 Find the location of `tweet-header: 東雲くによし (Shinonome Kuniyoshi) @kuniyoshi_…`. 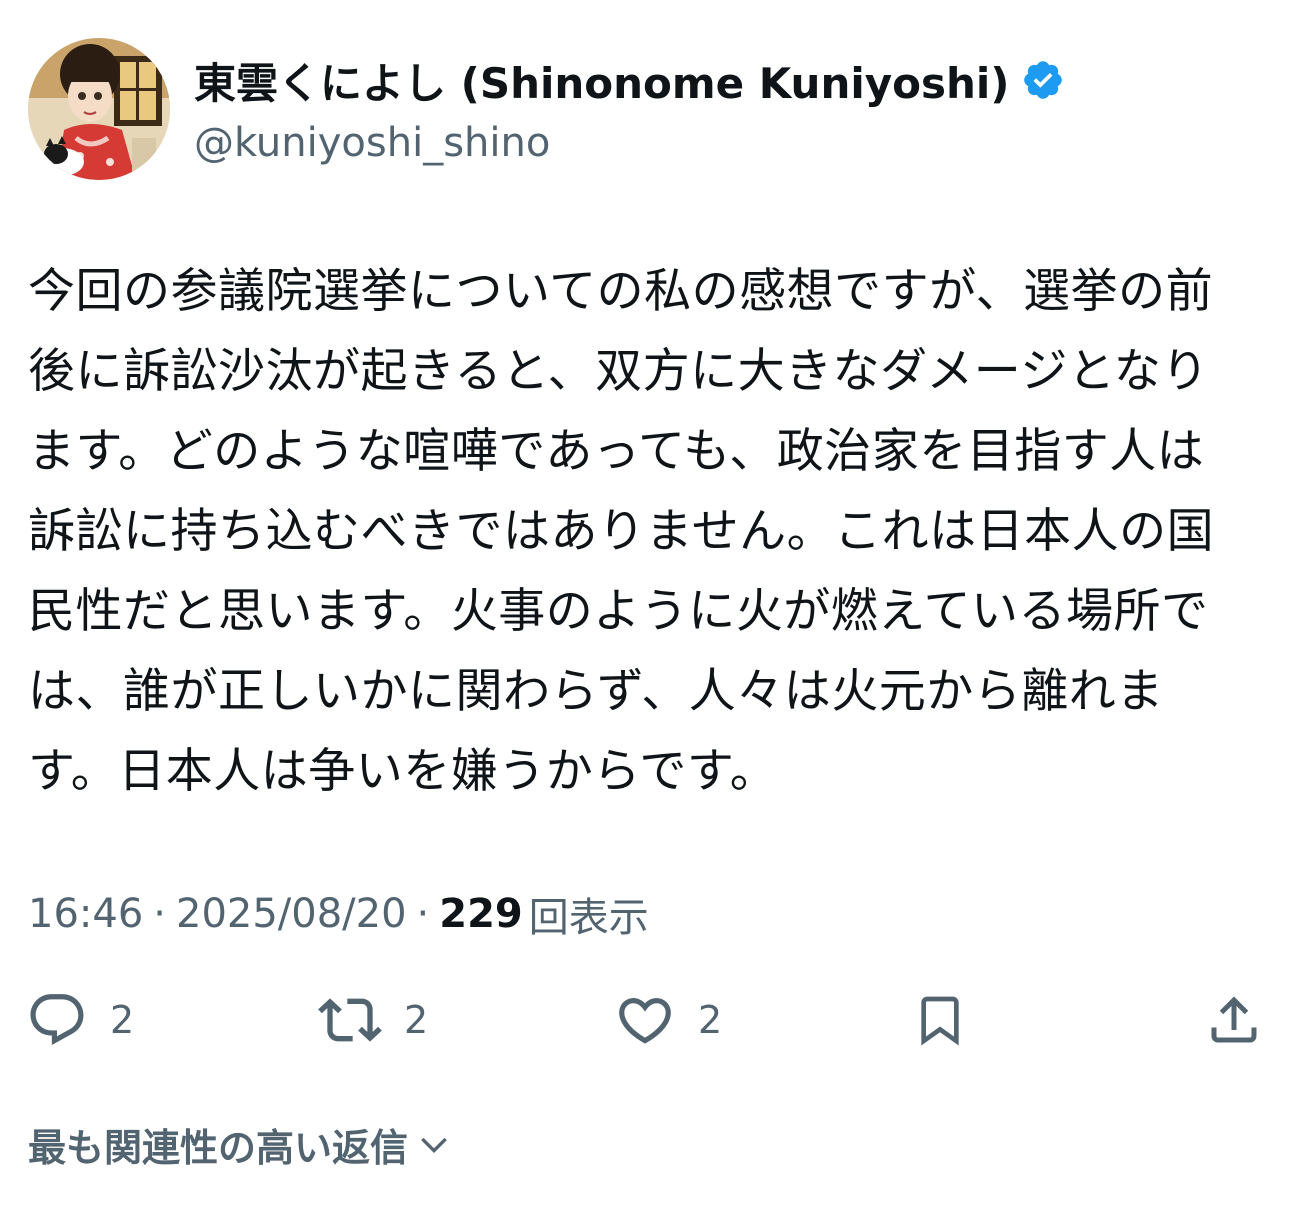

tweet-header: 東雲くによし (Shinonome Kuniyoshi) @kuniyoshi_… is located at coordinates (648, 109).